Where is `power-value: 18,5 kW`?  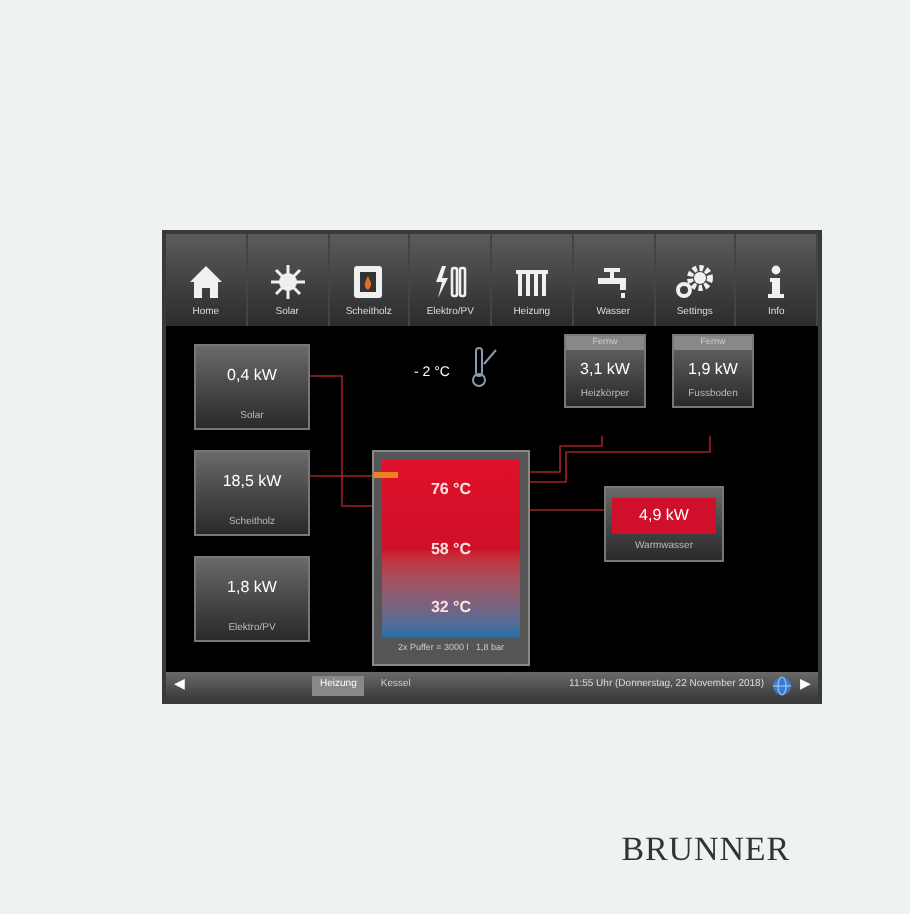
power-value: 18,5 kW is located at coordinates (252, 482).